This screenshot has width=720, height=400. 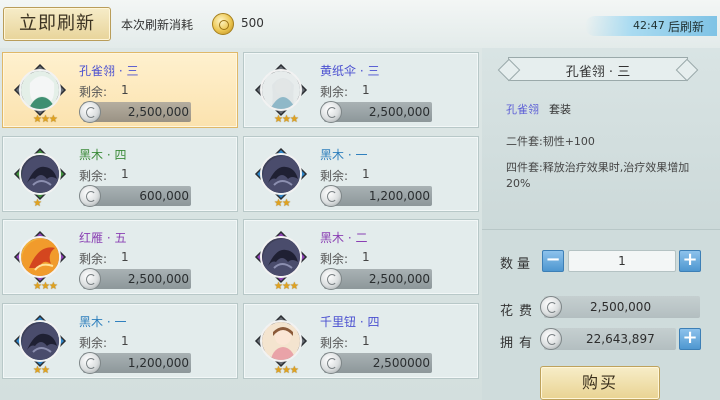 What do you see at coordinates (649, 25) in the screenshot?
I see `refresh-timer-value: 42:47` at bounding box center [649, 25].